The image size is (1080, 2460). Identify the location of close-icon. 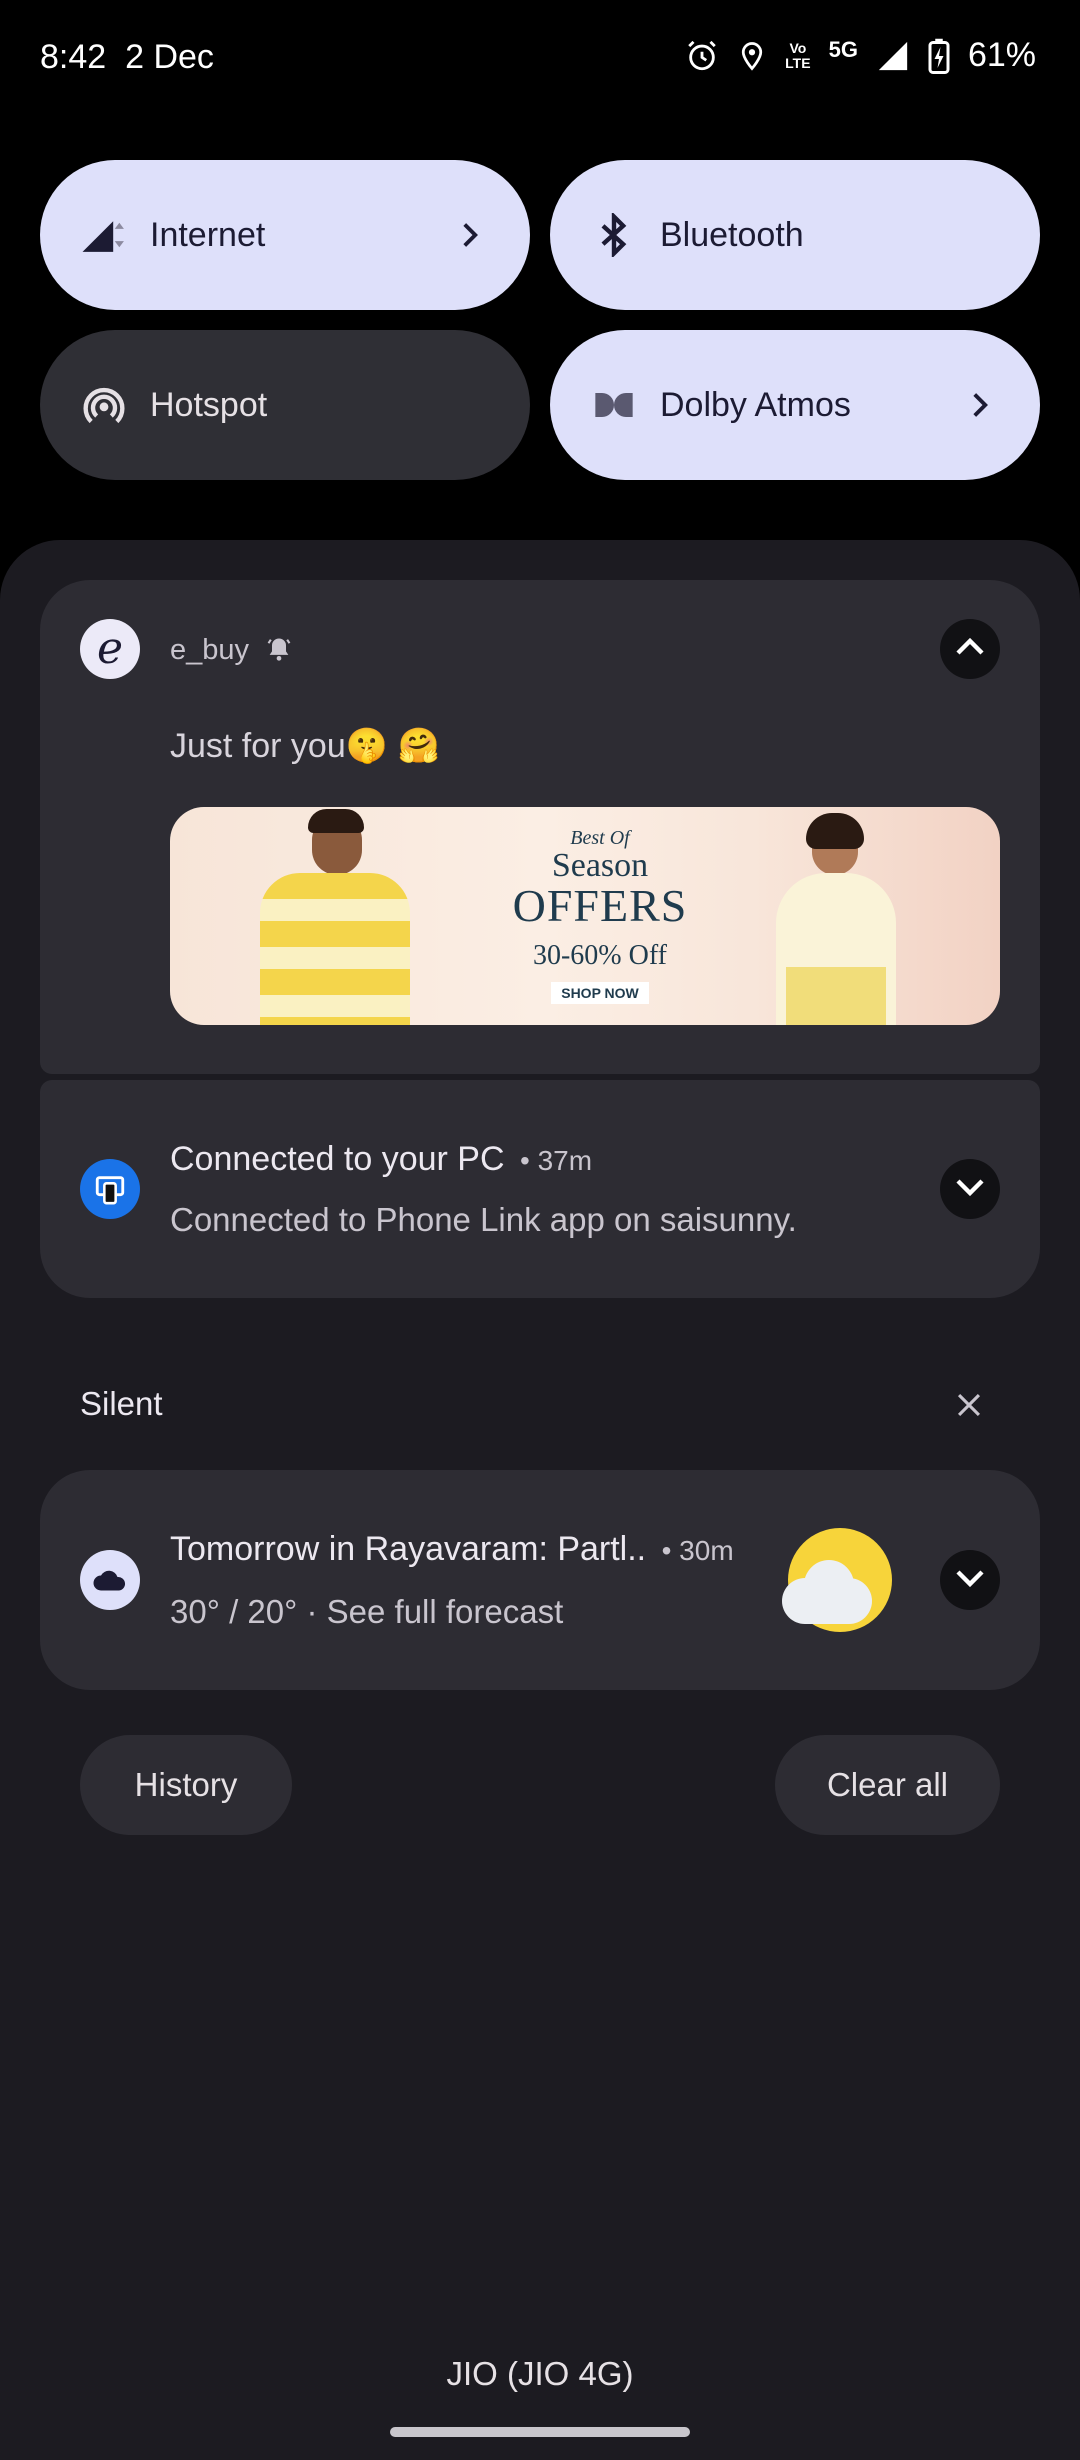
(969, 1409).